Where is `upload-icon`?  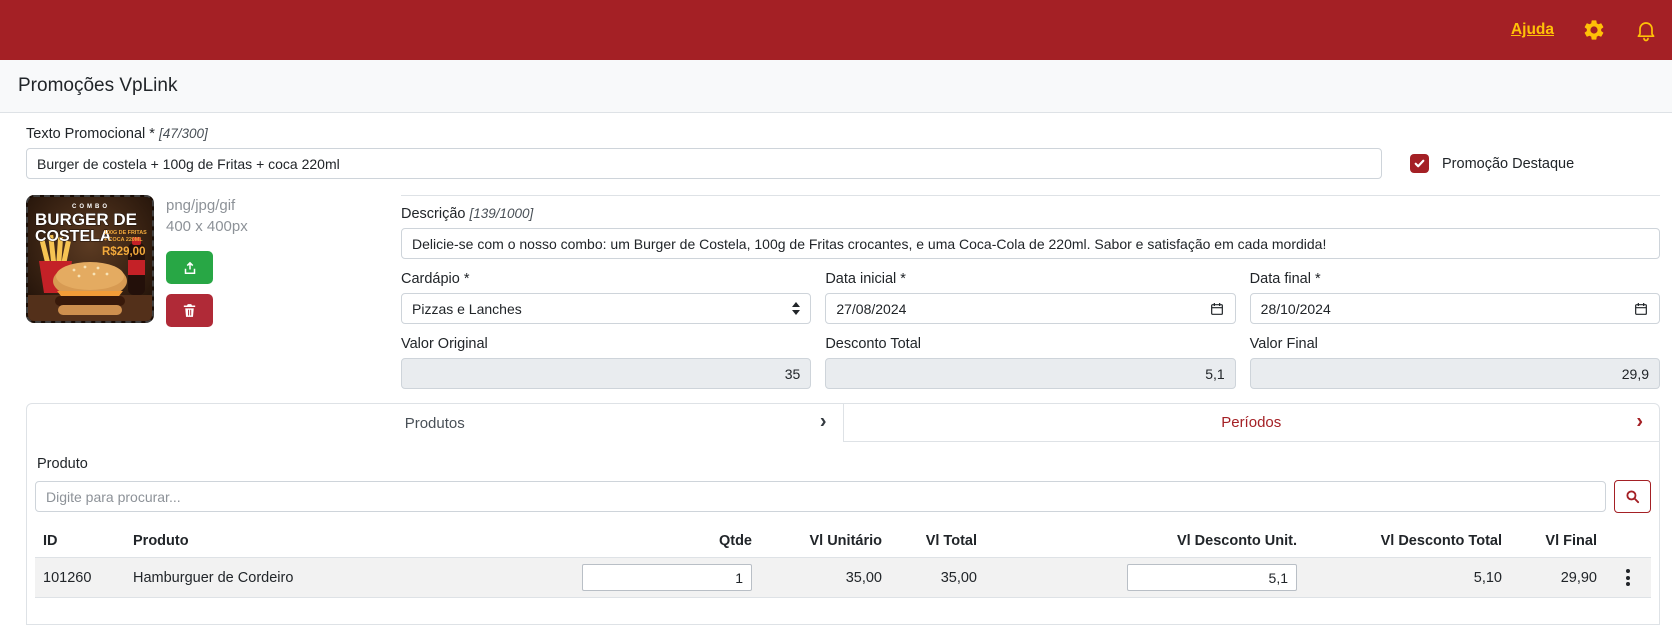 upload-icon is located at coordinates (189, 267).